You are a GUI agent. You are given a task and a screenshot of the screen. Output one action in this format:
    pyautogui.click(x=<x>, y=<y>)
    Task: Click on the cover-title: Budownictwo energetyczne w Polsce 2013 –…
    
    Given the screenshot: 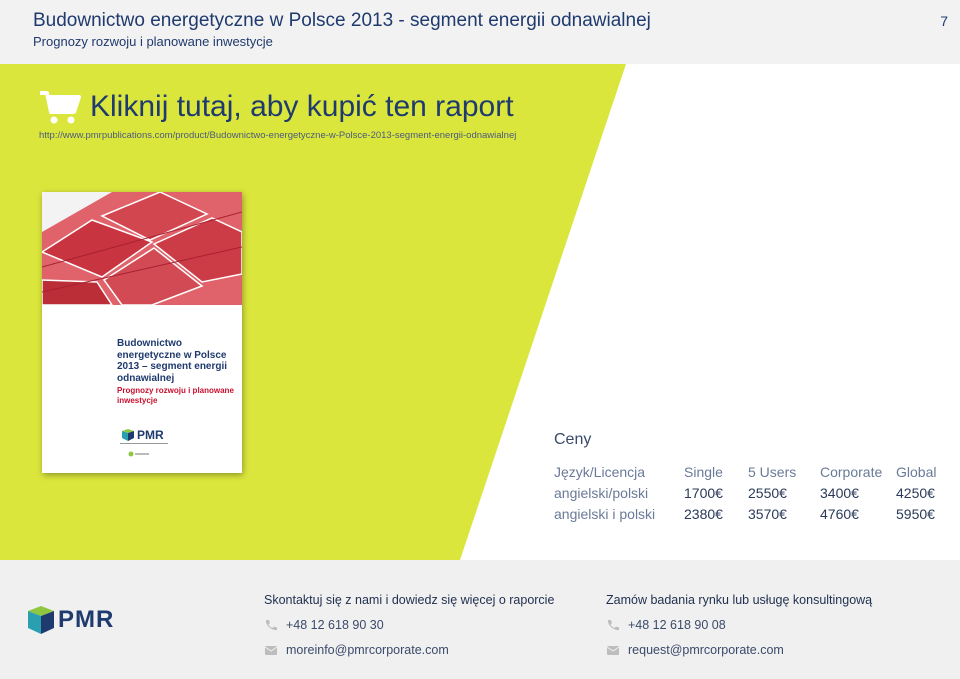 What is the action you would take?
    pyautogui.click(x=172, y=361)
    